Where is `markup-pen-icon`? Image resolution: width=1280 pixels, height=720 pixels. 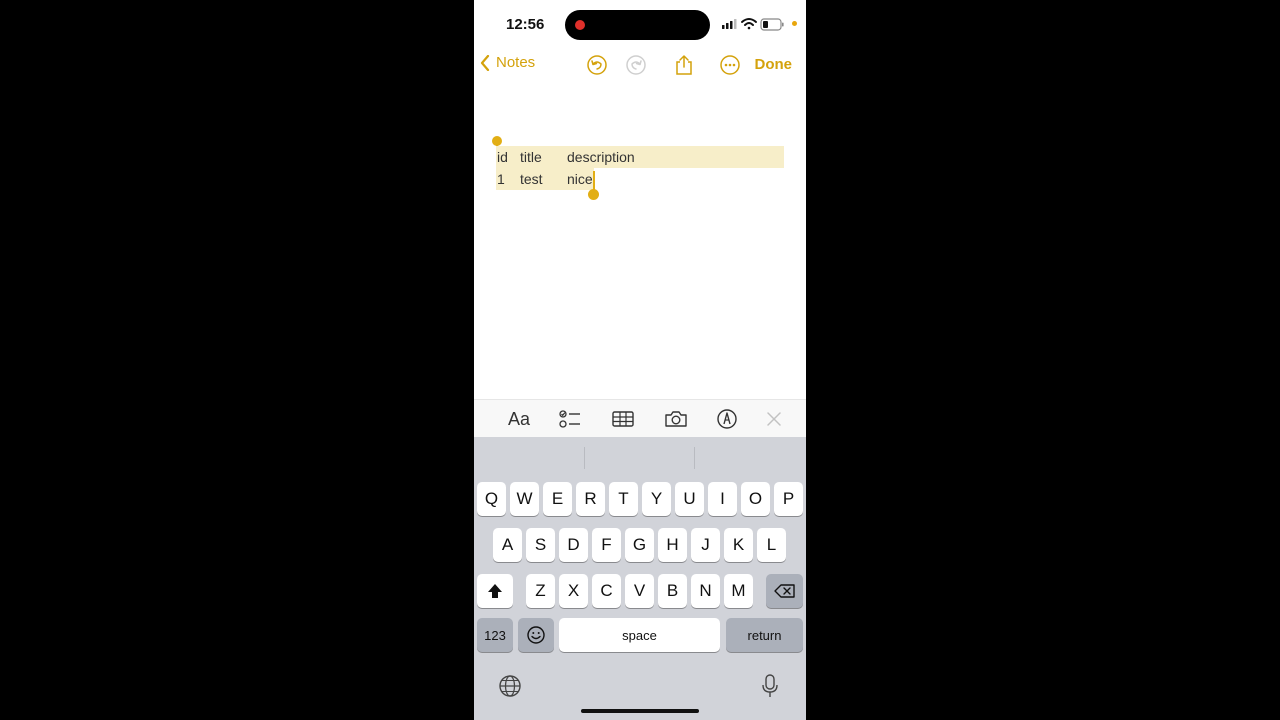
markup-pen-icon is located at coordinates (727, 419).